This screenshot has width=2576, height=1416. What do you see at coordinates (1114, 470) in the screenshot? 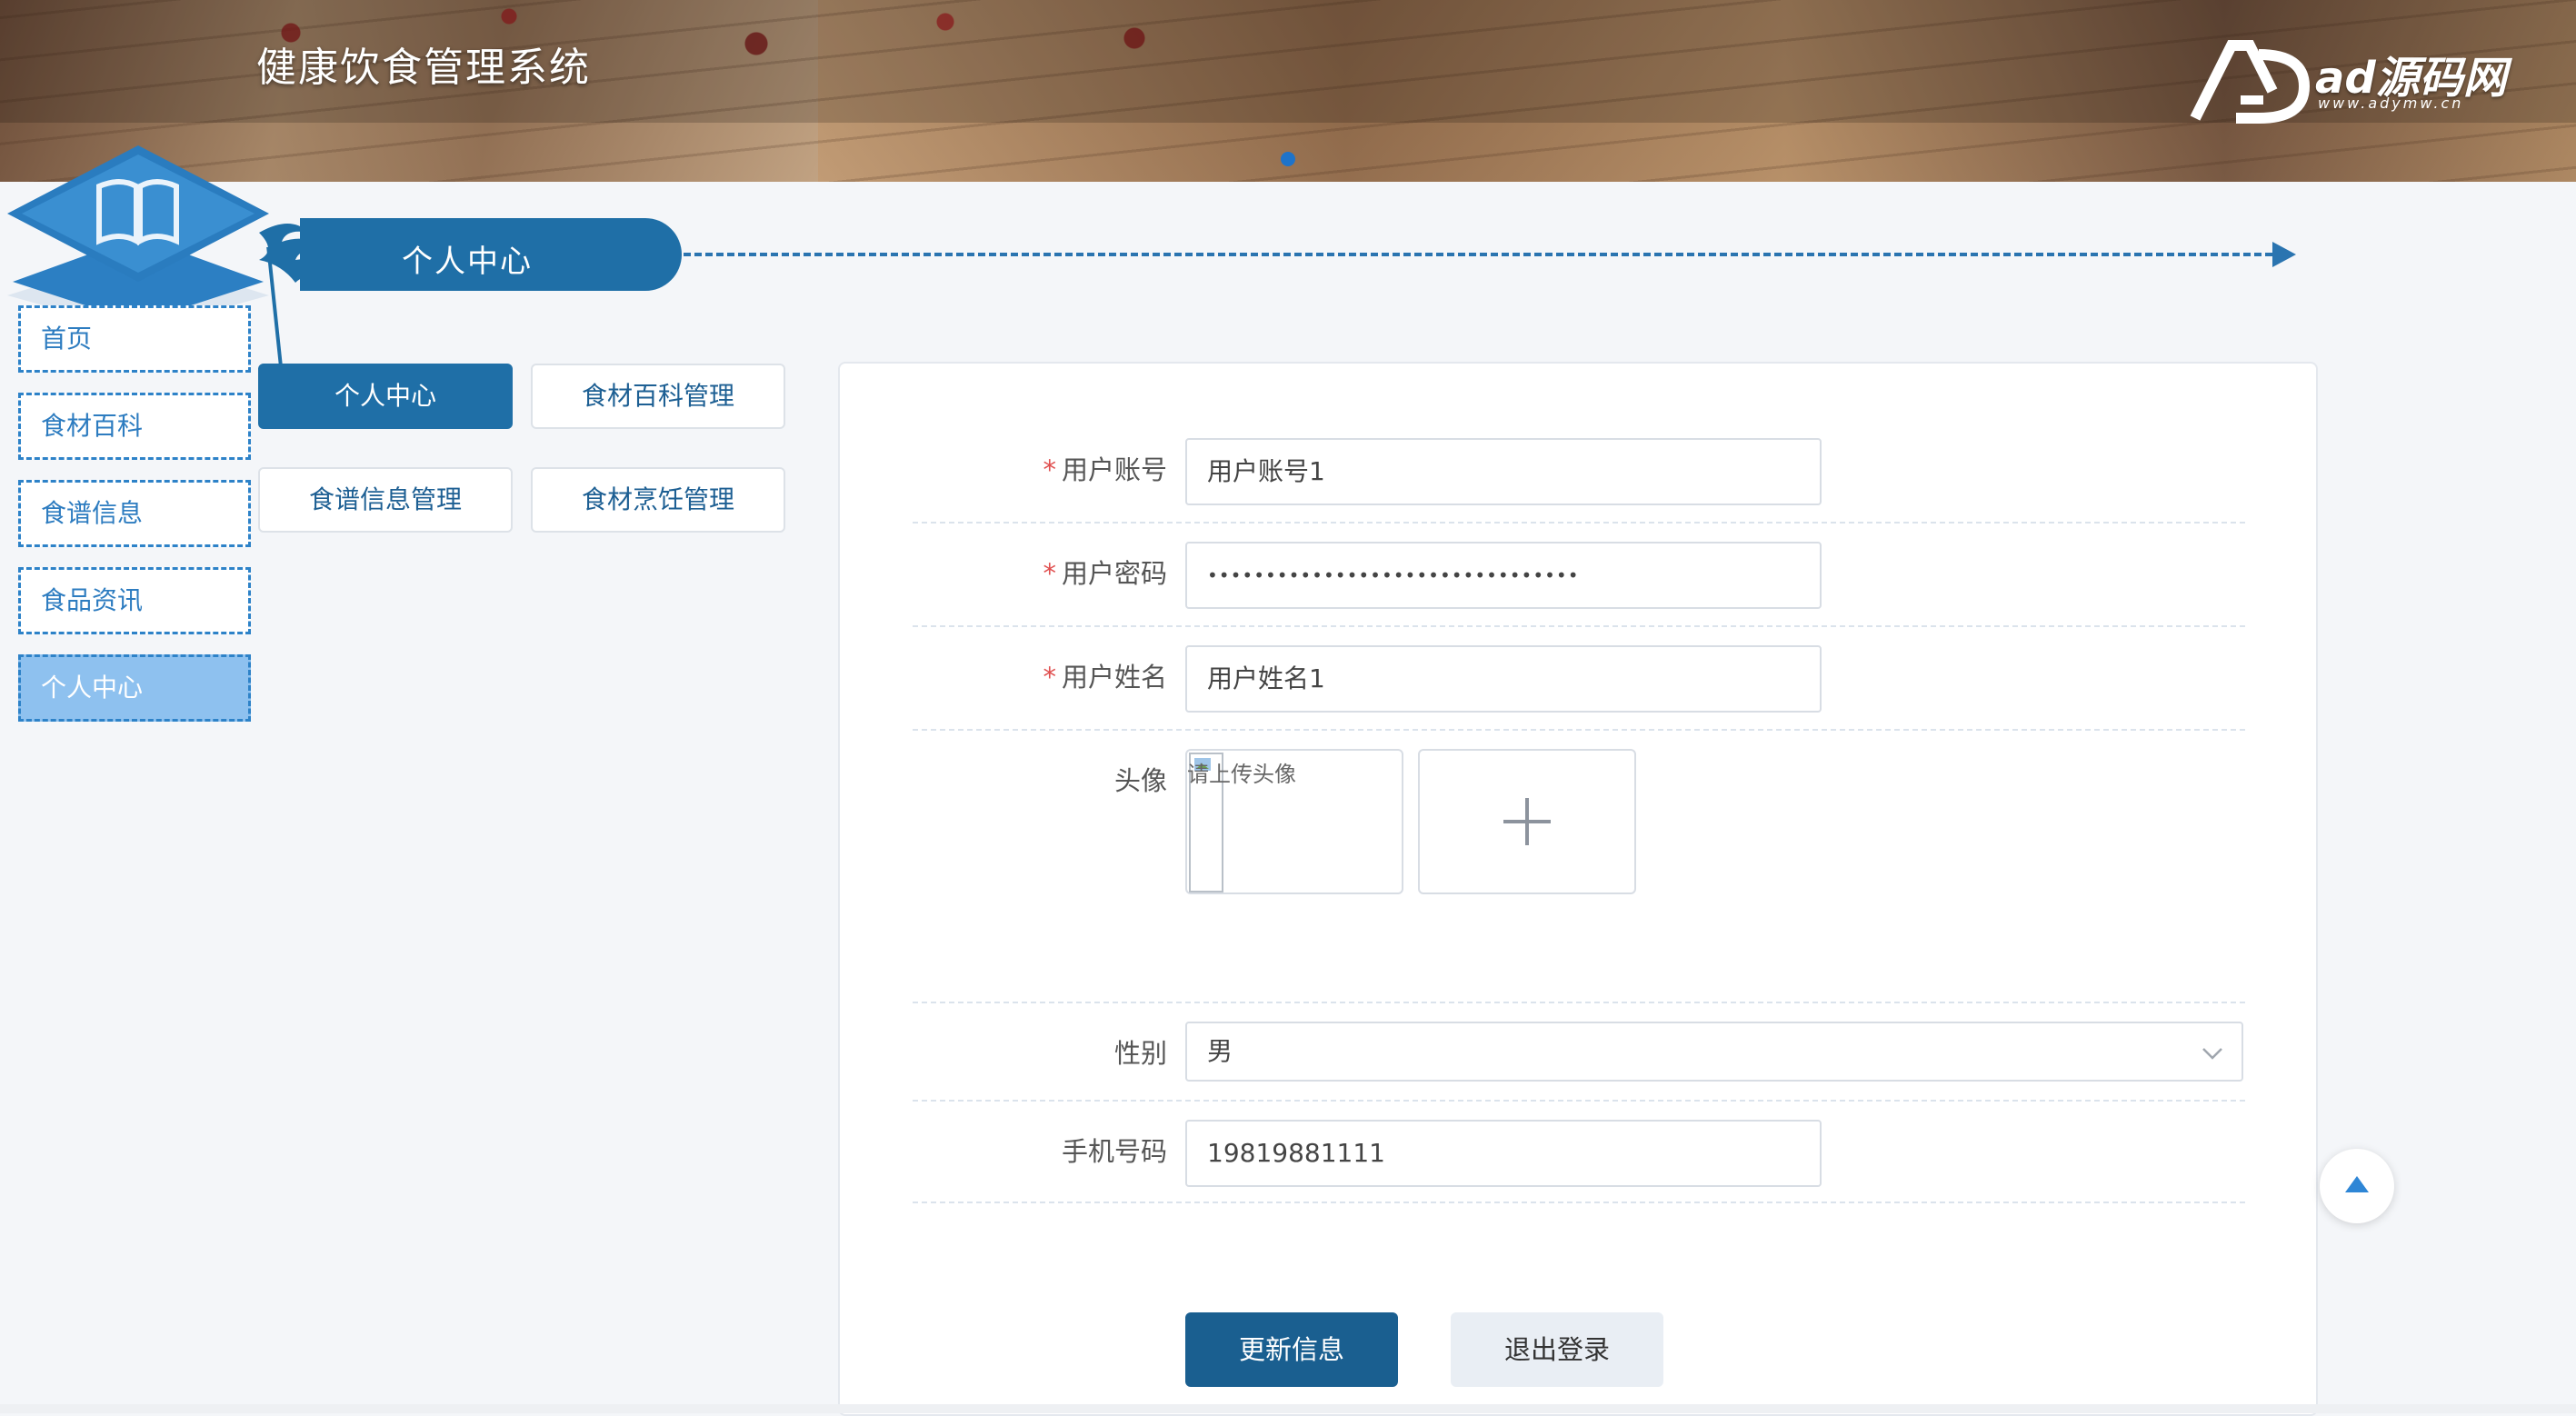
I see `account-label-text: 用户账号` at bounding box center [1114, 470].